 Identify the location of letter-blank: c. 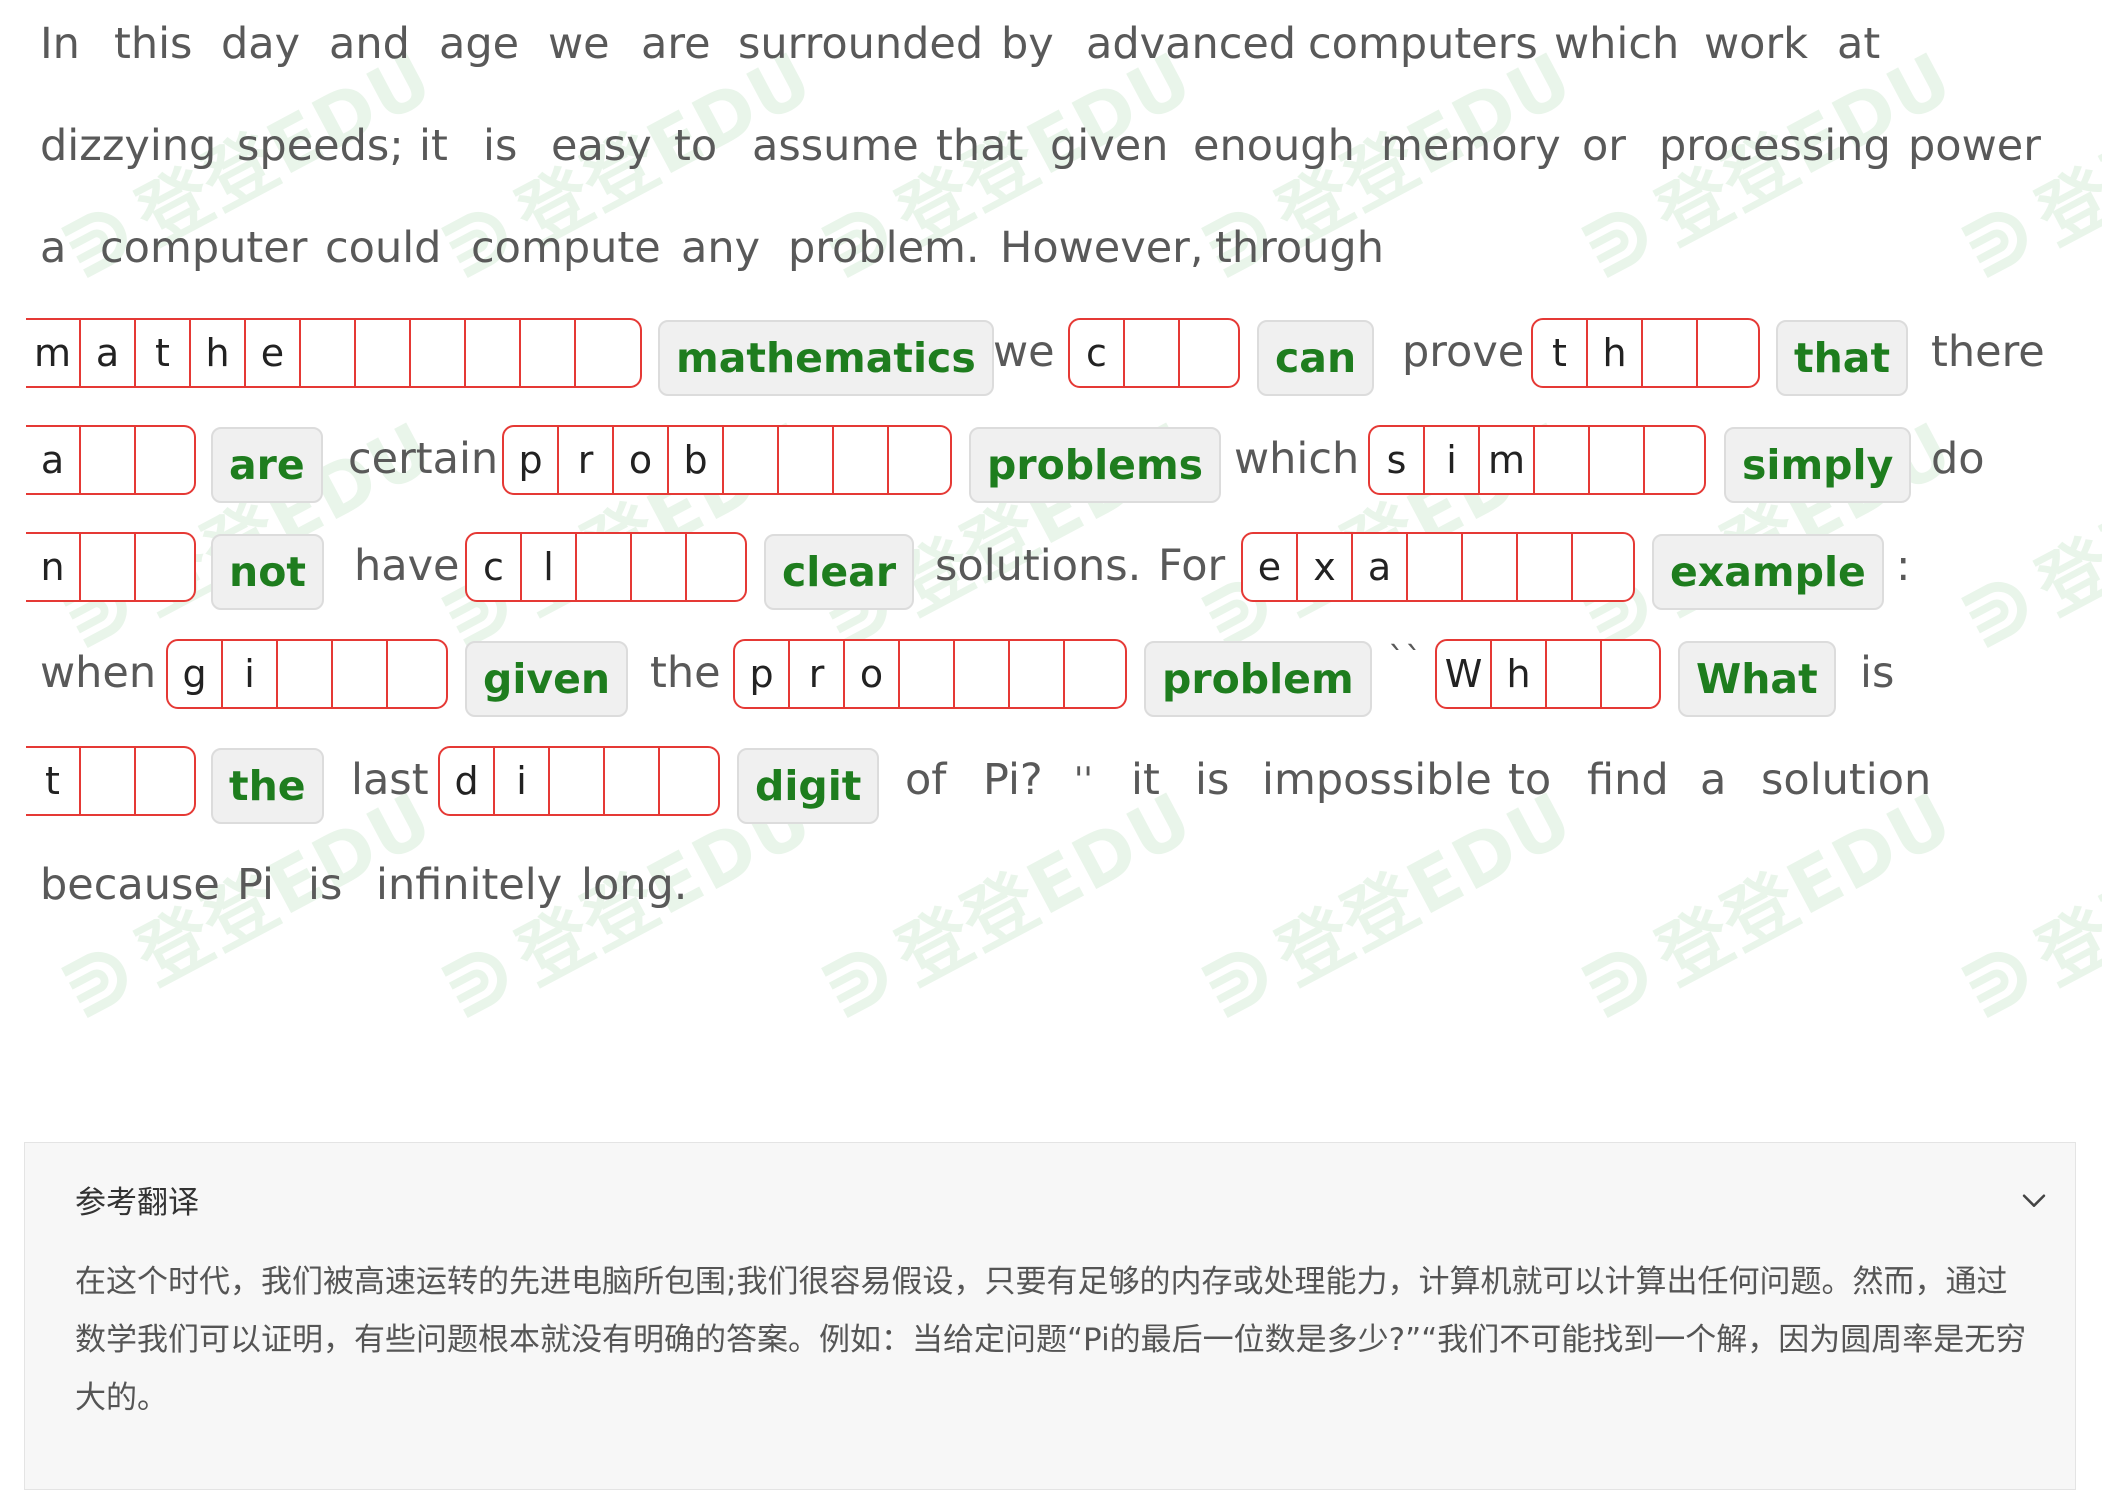
(1154, 353).